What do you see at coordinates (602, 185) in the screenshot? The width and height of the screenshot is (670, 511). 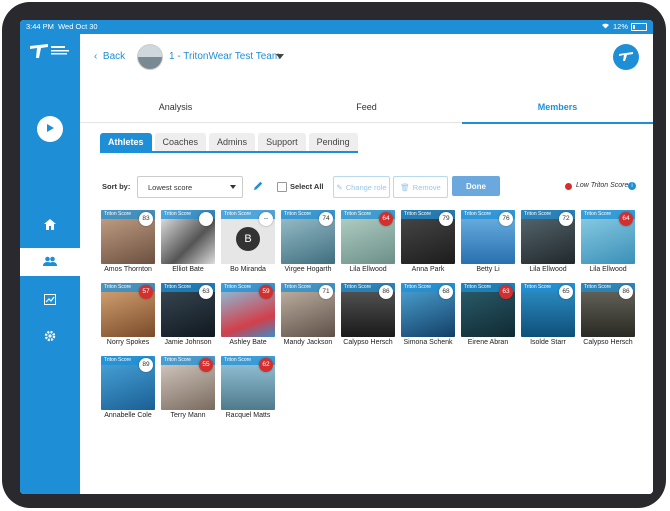 I see `low-score-legend: Low Triton Score` at bounding box center [602, 185].